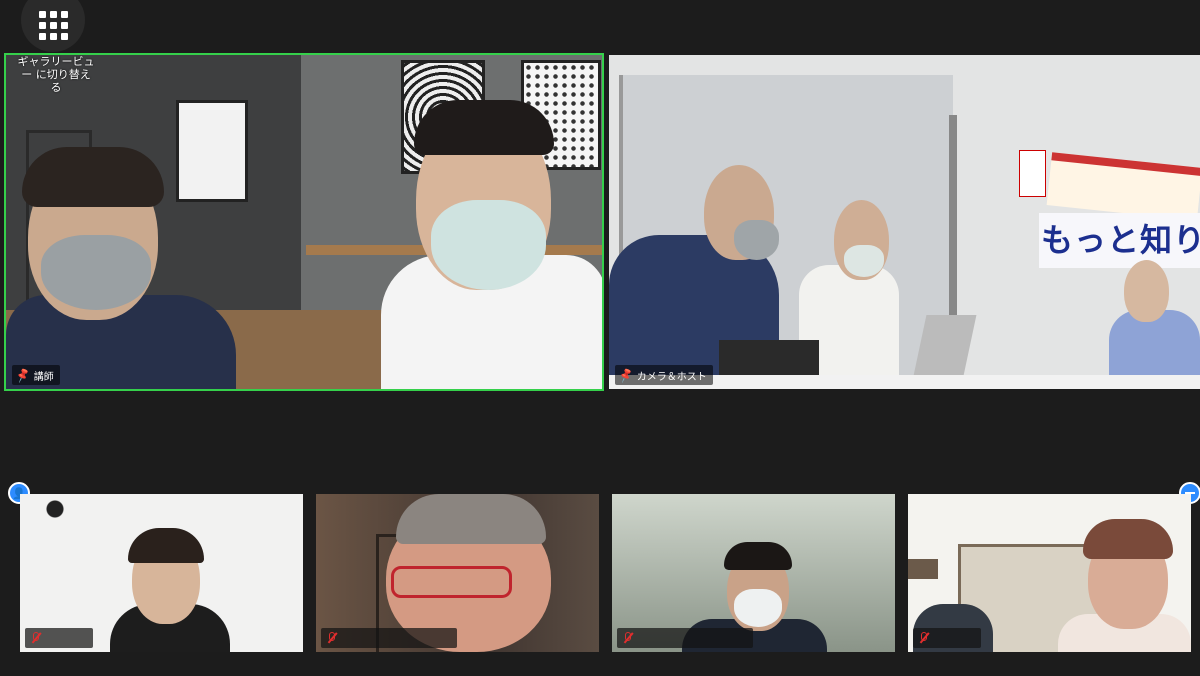 The height and width of the screenshot is (676, 1200). What do you see at coordinates (671, 377) in the screenshot?
I see `participant-name: カメラ＆ホスト` at bounding box center [671, 377].